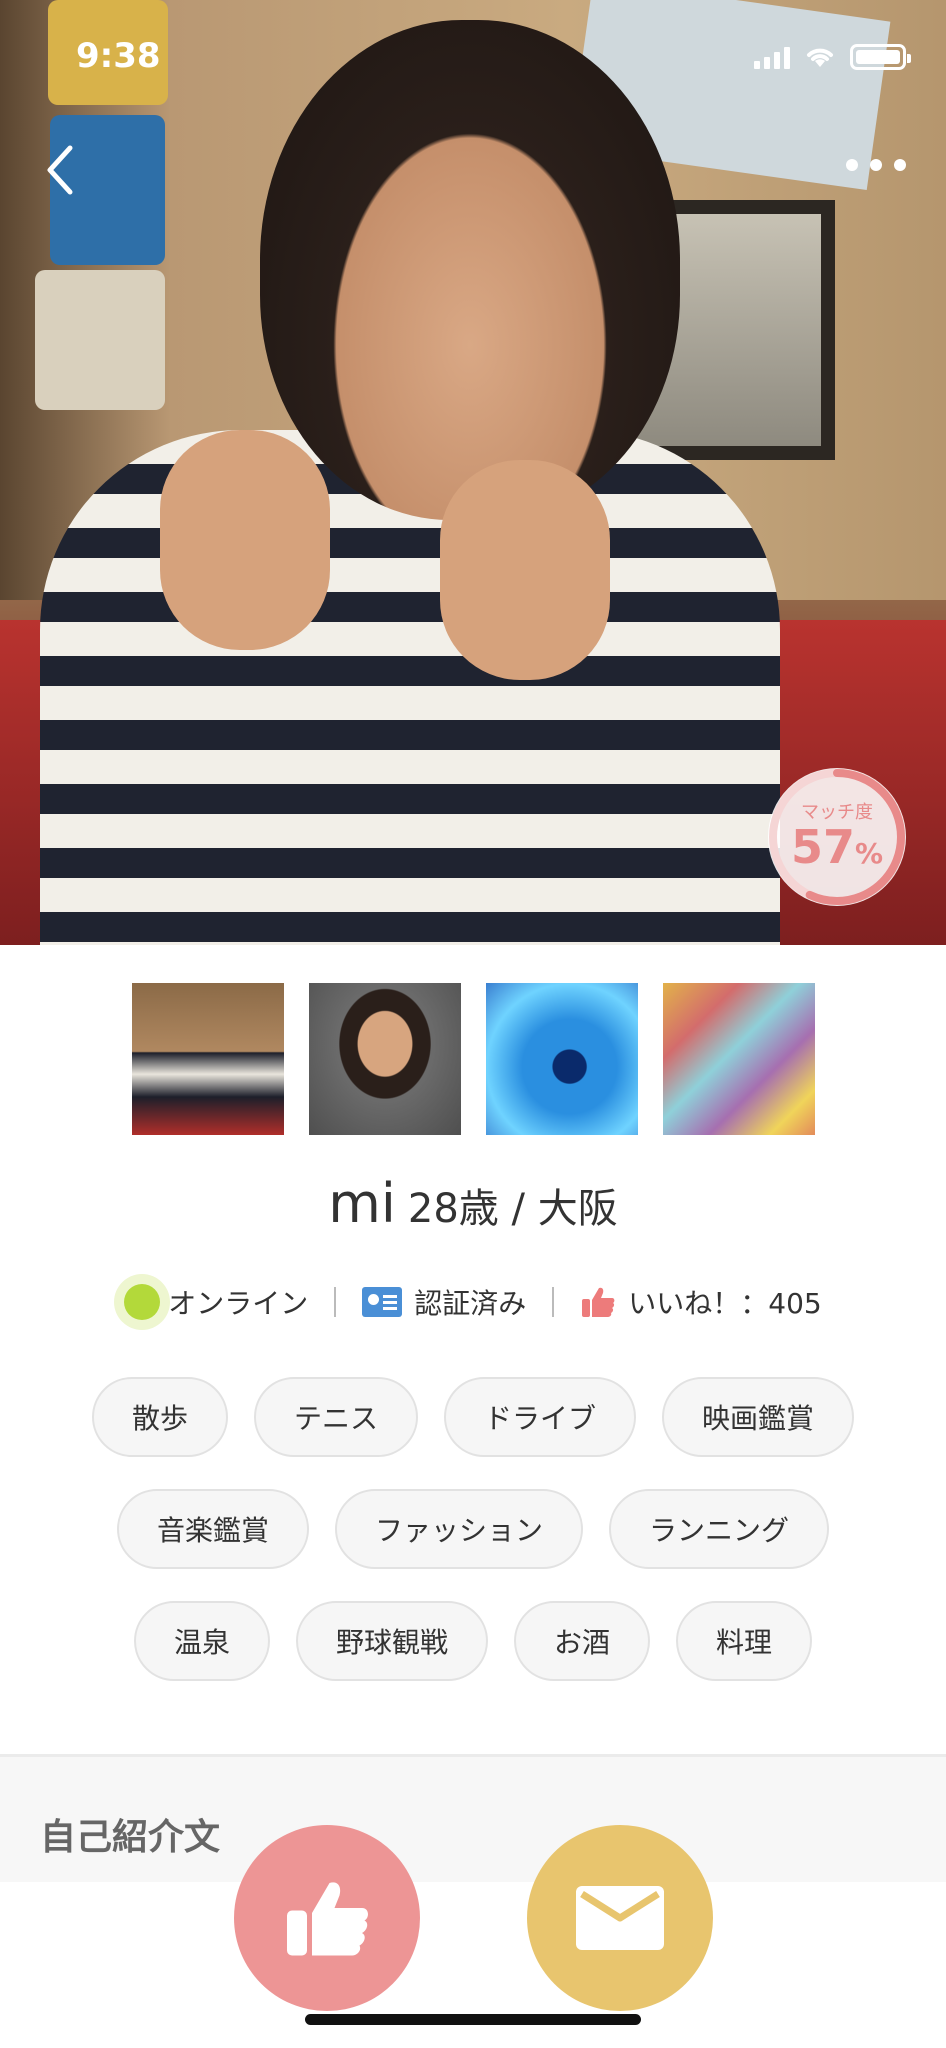  Describe the element at coordinates (130, 1837) in the screenshot. I see `section-title: 自己紹介文` at that location.